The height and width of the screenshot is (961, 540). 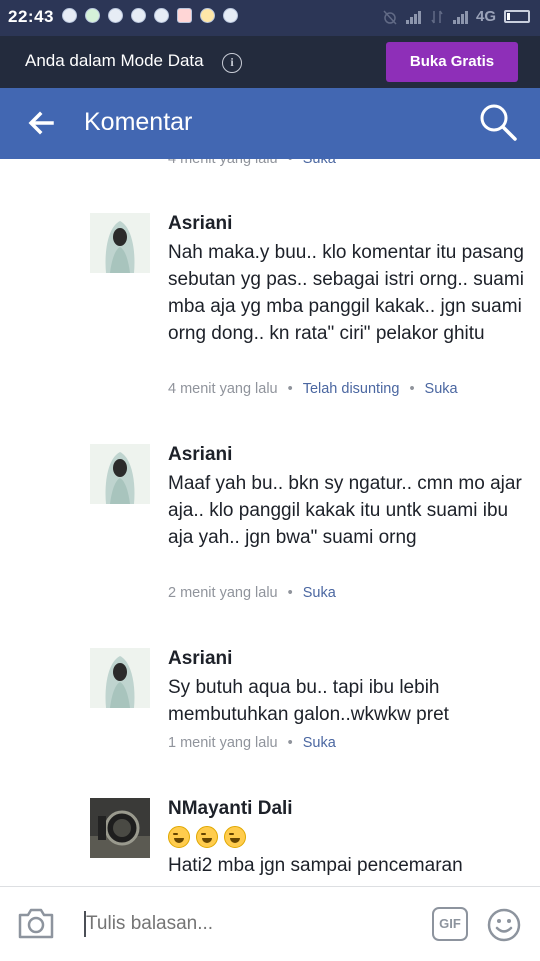 I want to click on buka-gratis-button: Buka Gratis, so click(x=452, y=62).